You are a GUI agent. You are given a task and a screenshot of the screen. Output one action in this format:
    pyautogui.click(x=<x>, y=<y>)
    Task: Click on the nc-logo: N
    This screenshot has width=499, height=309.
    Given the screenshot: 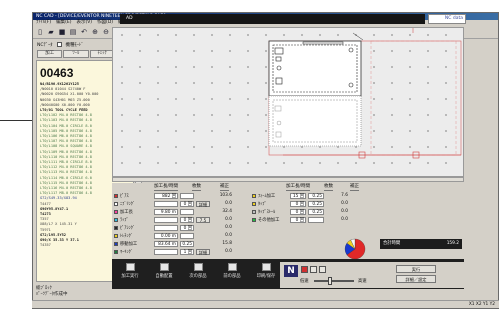 What is the action you would take?
    pyautogui.click(x=291, y=271)
    